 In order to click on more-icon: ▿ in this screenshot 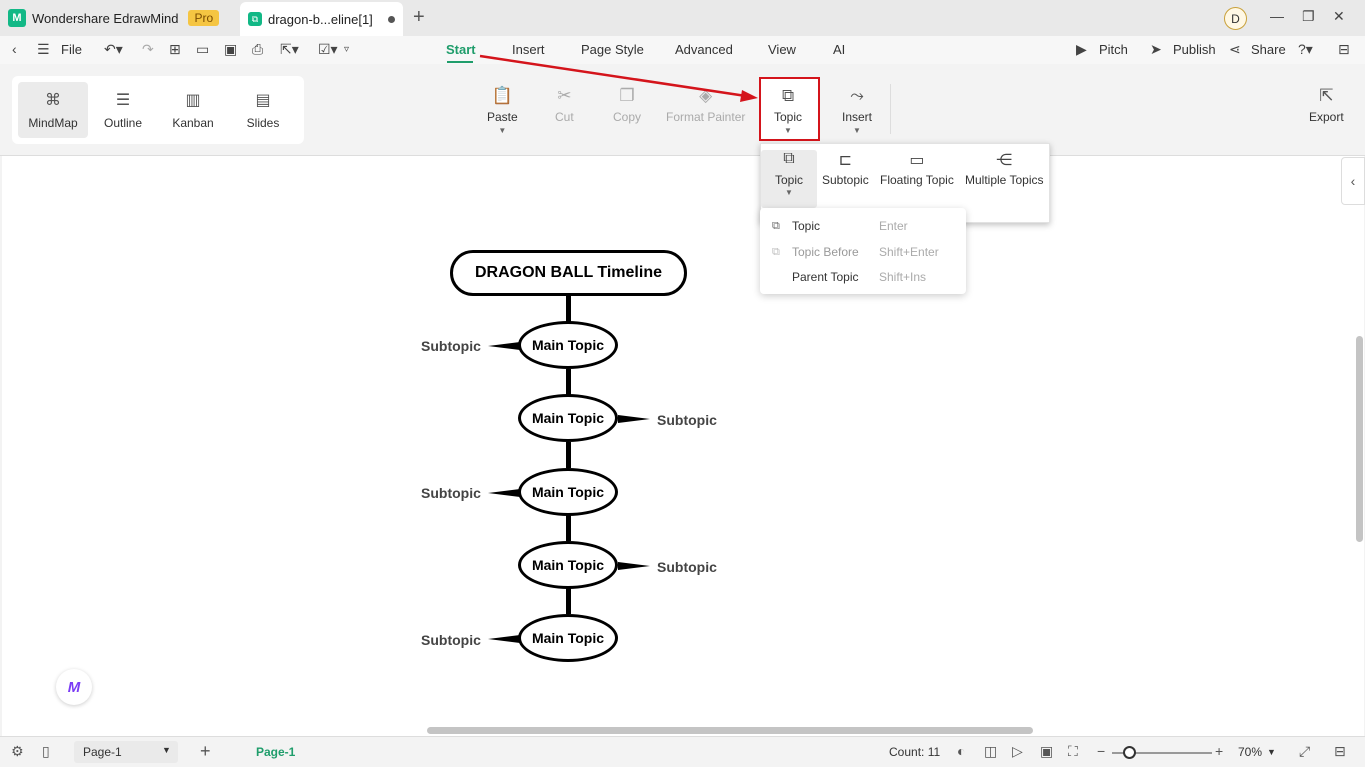, I will do `click(346, 49)`.